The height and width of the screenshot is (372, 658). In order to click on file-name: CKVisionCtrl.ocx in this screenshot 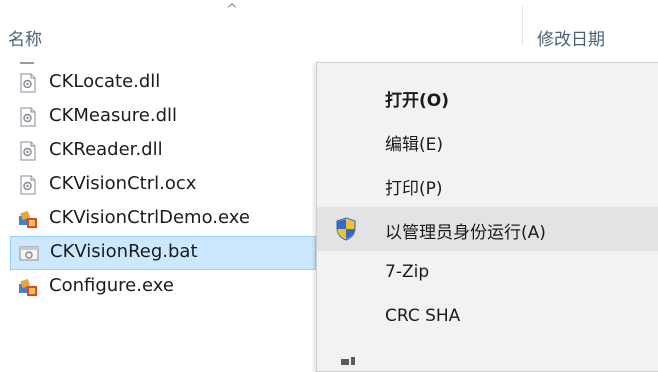, I will do `click(123, 183)`.